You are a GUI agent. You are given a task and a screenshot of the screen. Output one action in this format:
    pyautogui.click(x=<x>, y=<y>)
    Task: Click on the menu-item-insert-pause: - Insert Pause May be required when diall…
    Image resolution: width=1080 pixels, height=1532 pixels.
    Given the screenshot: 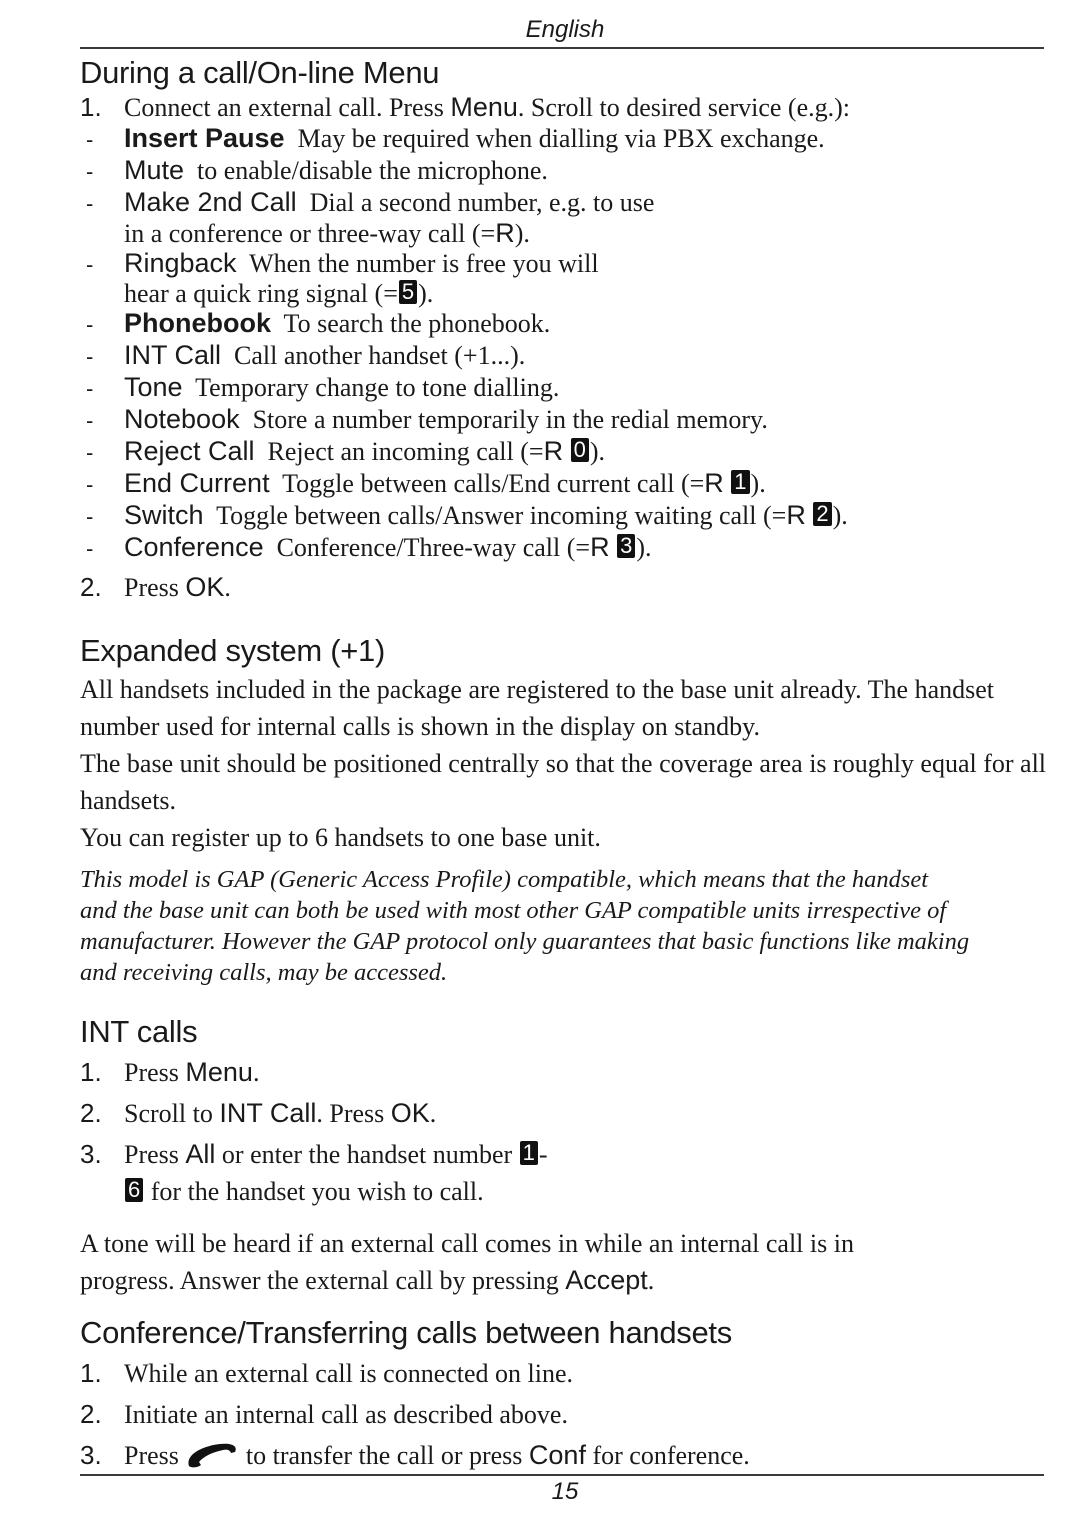 What is the action you would take?
    pyautogui.click(x=565, y=139)
    